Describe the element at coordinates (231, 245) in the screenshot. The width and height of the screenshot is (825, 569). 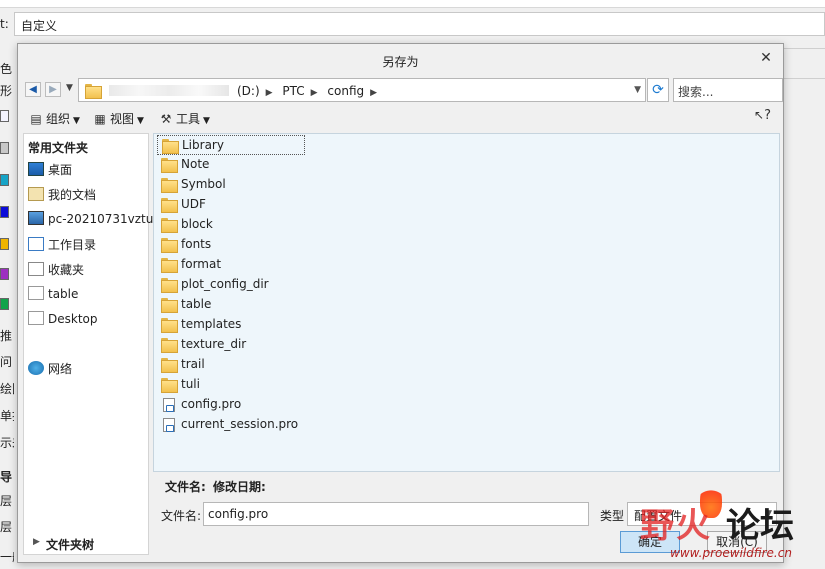
I see `list-item: fonts` at that location.